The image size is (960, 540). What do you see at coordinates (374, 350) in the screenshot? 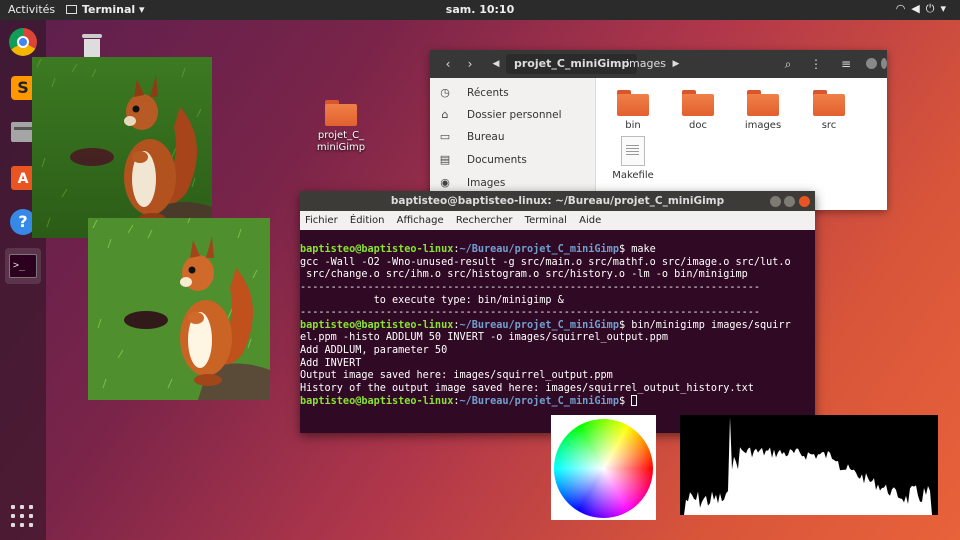
I see `terminal-line: Add ADDLUM, parameter 50` at bounding box center [374, 350].